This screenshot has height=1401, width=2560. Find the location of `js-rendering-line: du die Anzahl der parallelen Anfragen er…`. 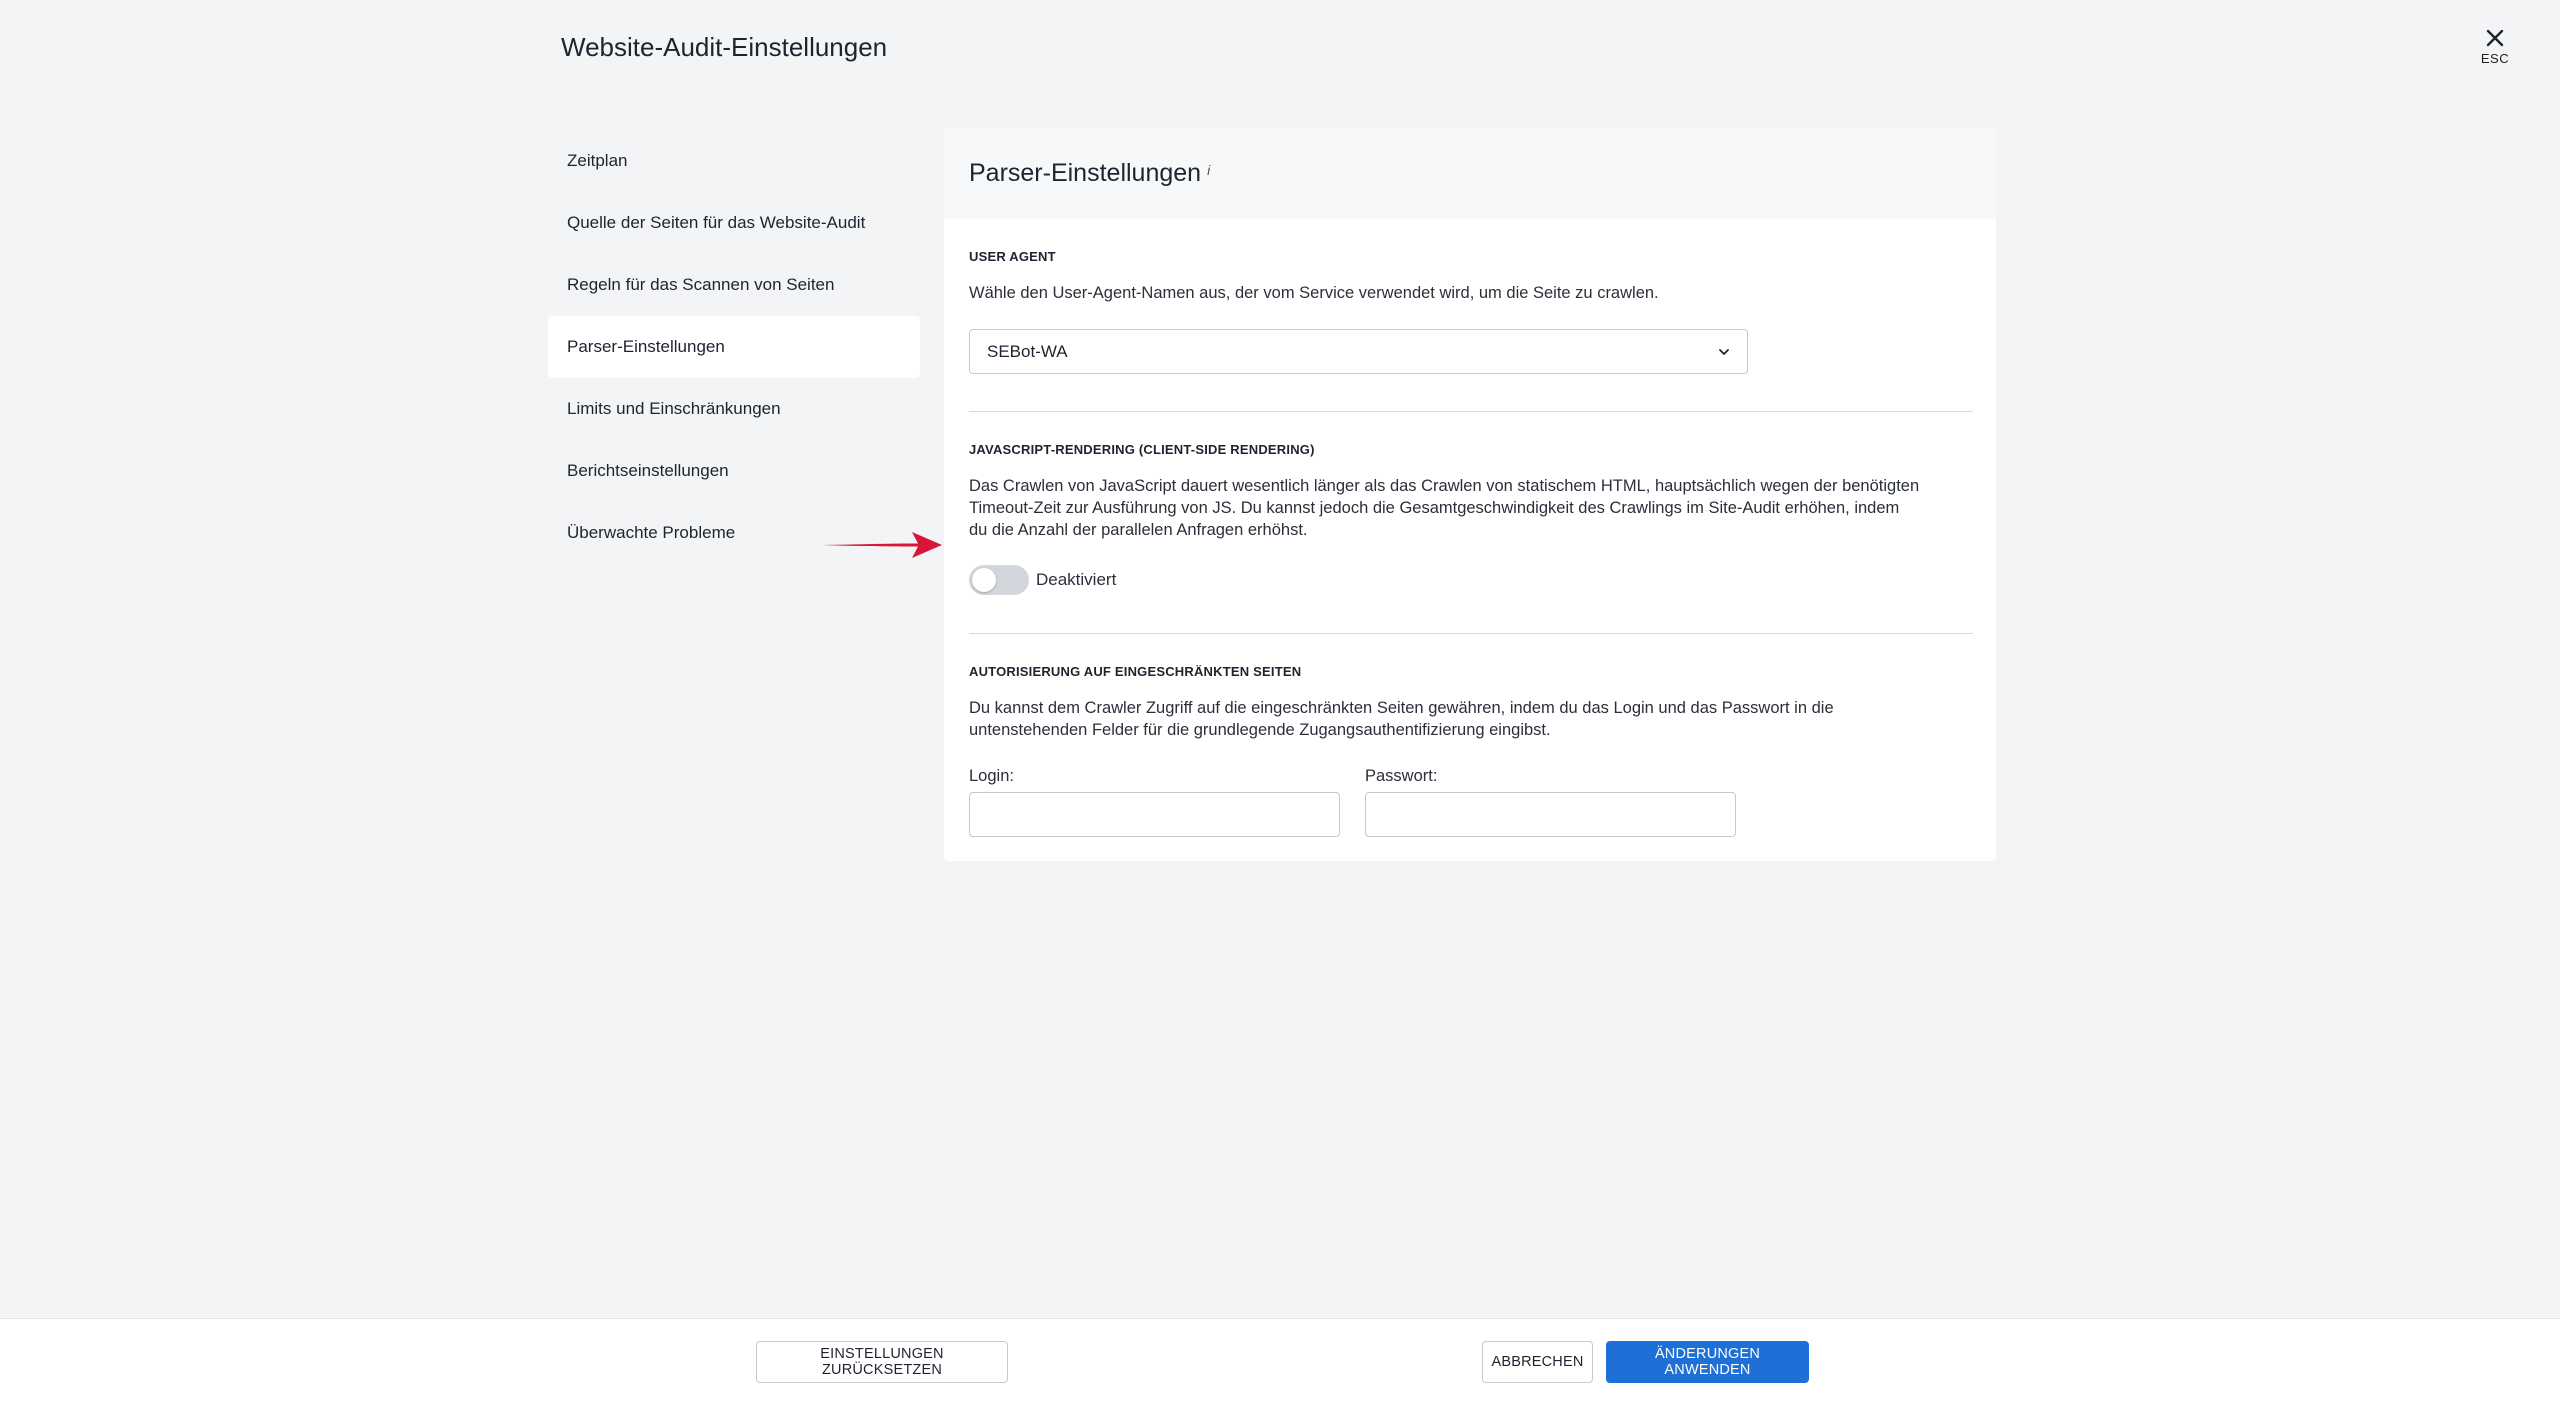

js-rendering-line: du die Anzahl der parallelen Anfragen er… is located at coordinates (1138, 530).